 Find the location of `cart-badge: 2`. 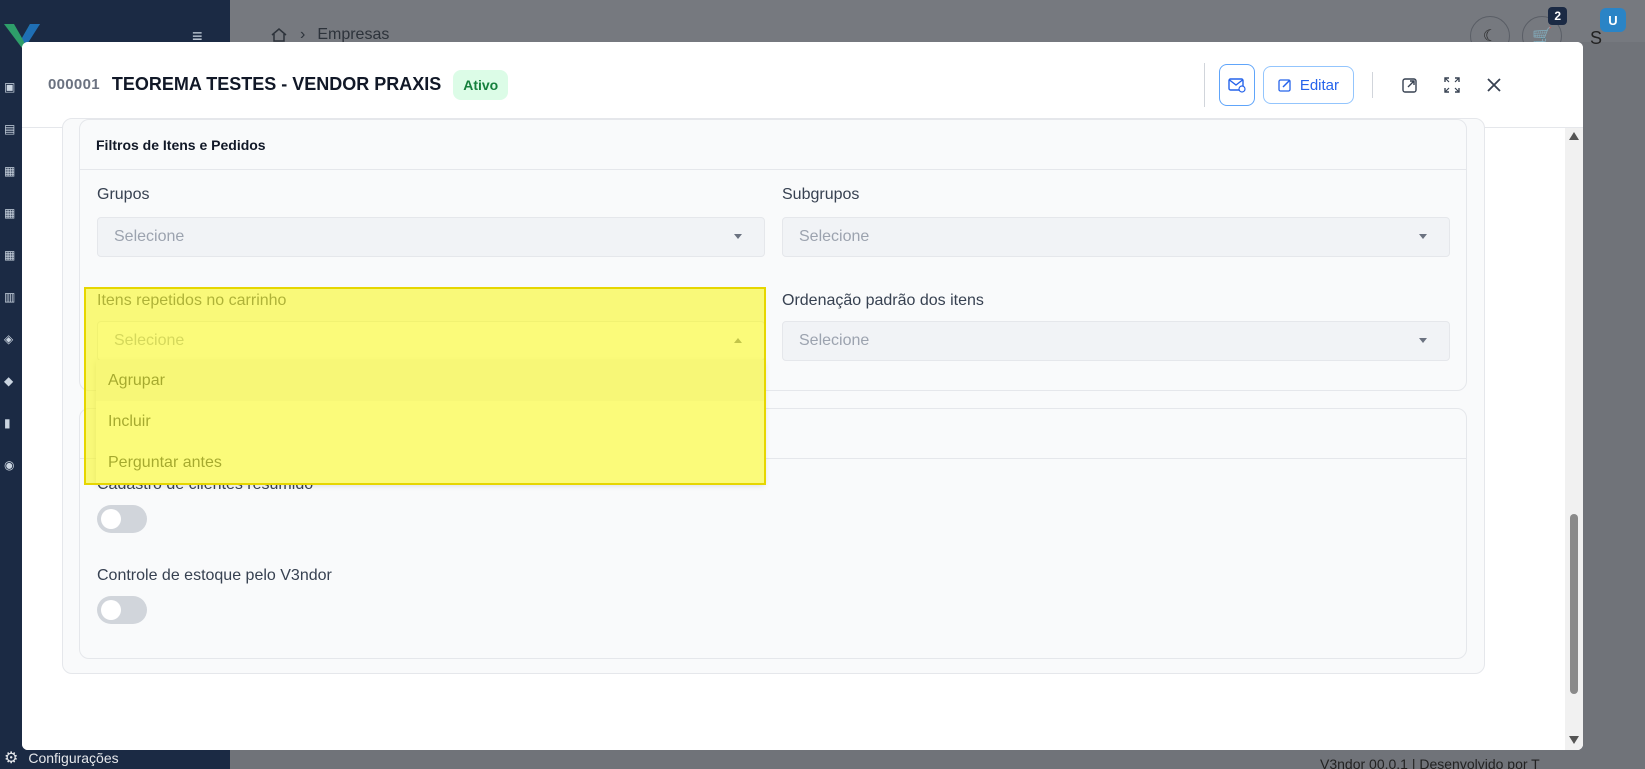

cart-badge: 2 is located at coordinates (1557, 16).